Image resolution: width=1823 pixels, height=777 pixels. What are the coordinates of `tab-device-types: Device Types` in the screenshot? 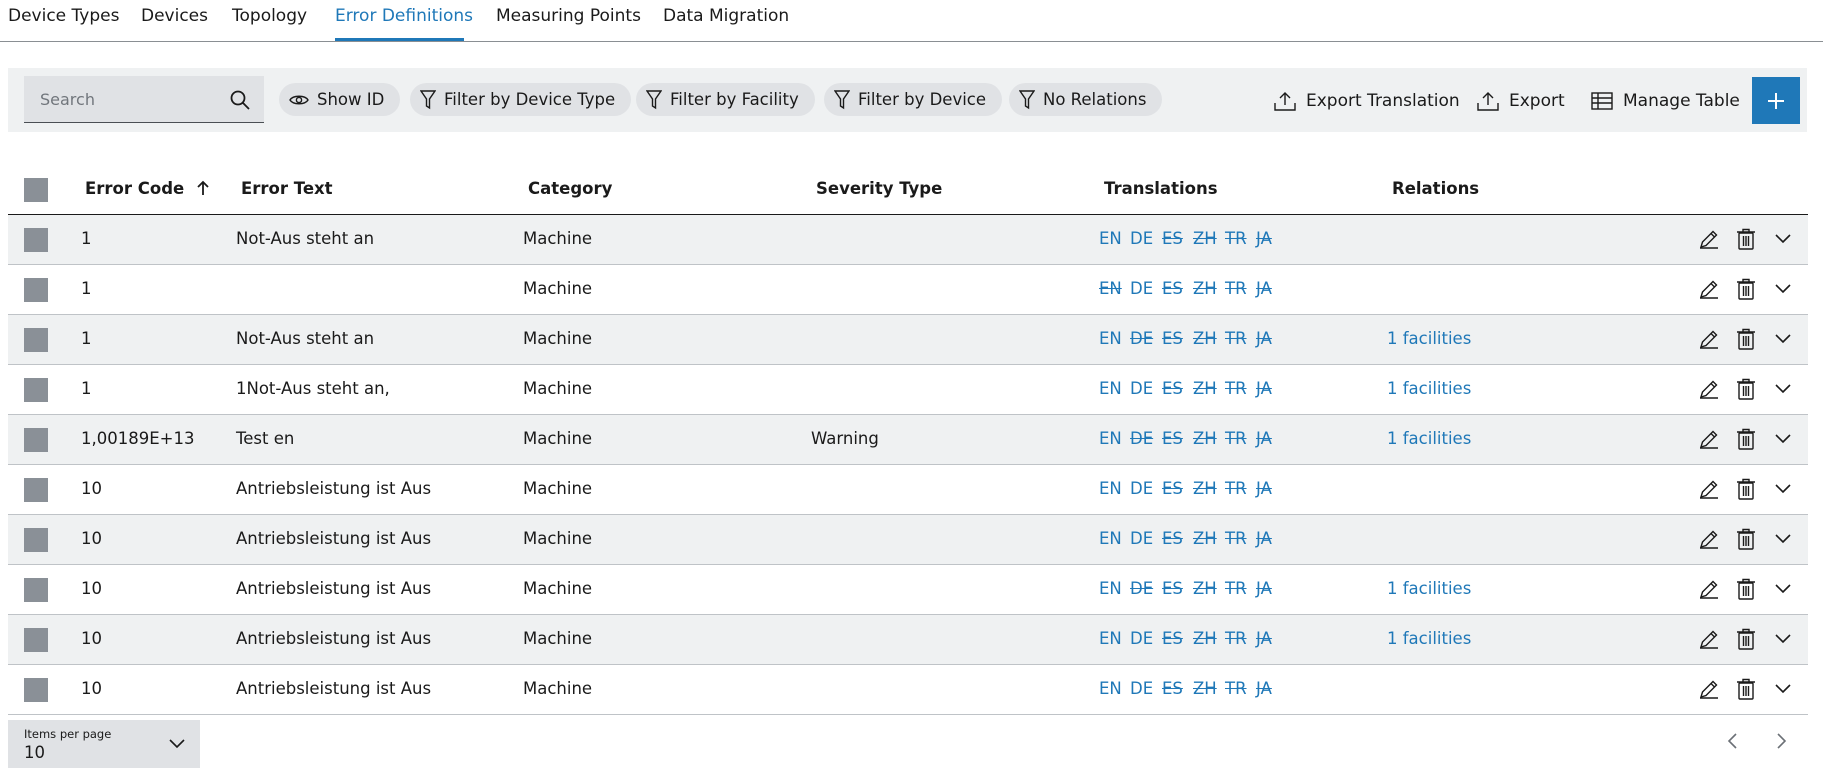 It's located at (63, 16).